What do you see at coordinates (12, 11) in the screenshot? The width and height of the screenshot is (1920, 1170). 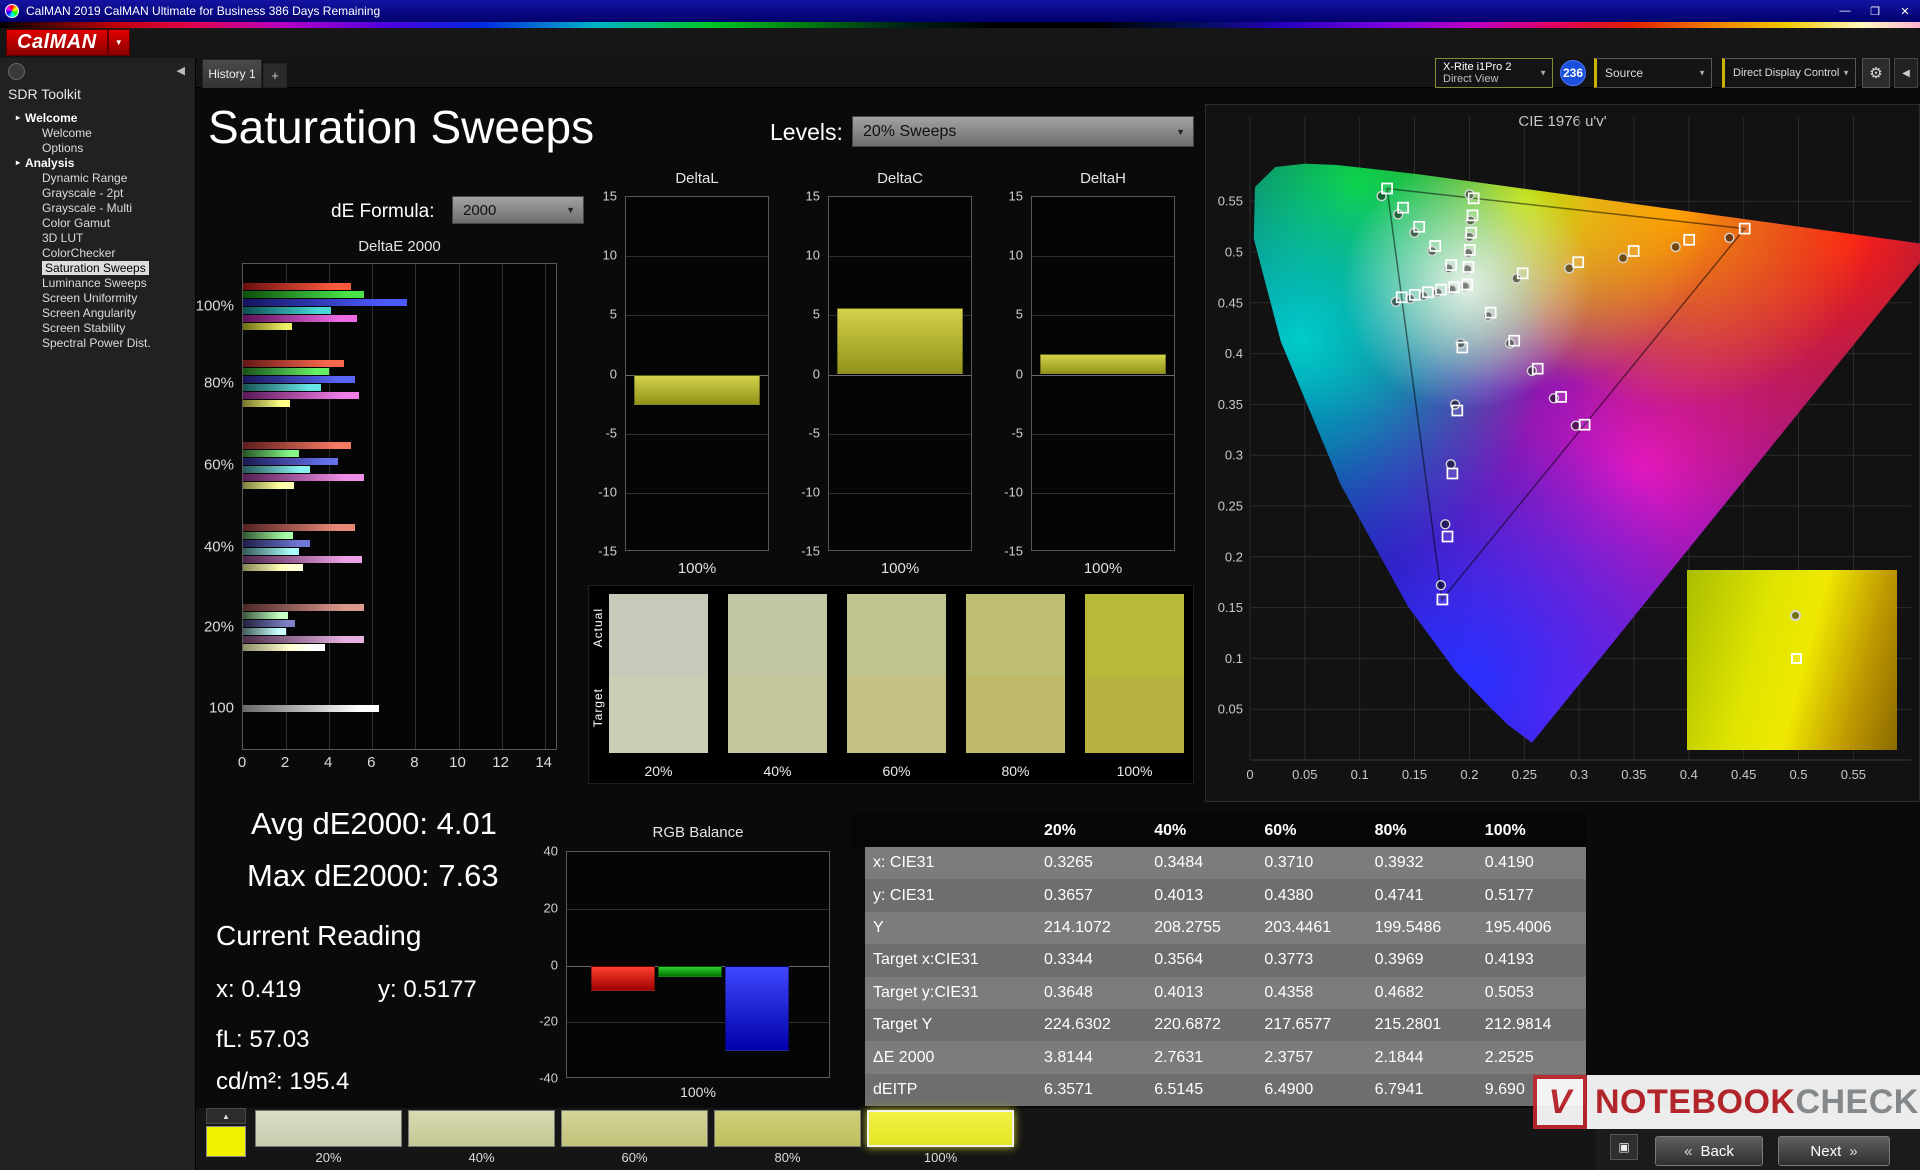 I see `app-icon` at bounding box center [12, 11].